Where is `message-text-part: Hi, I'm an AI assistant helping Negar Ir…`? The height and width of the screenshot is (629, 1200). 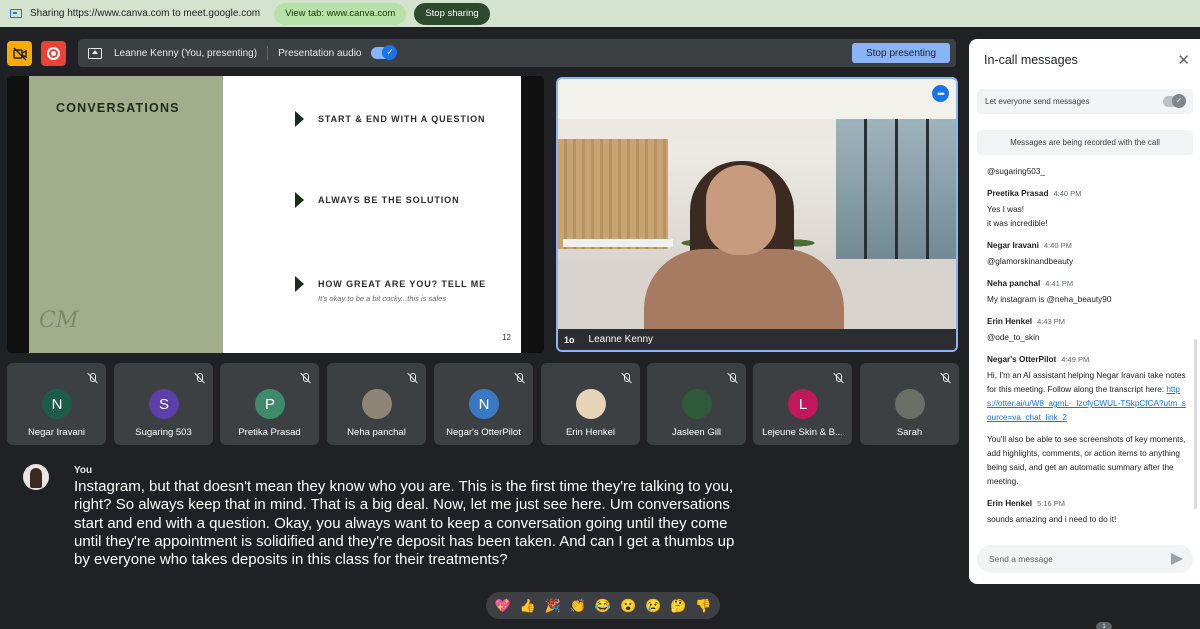 message-text-part: Hi, I'm an AI assistant helping Negar Ir… is located at coordinates (1086, 382).